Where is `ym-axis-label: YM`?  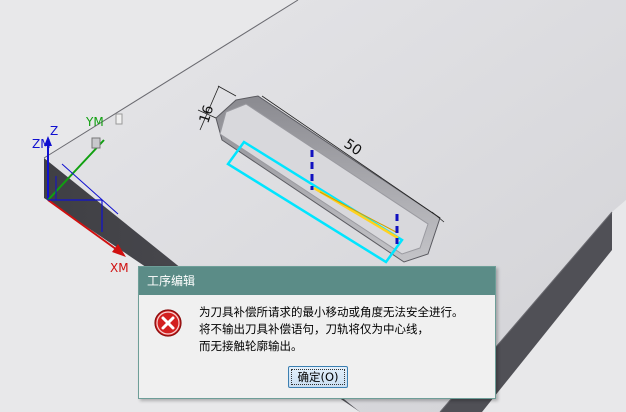
ym-axis-label: YM is located at coordinates (94, 122).